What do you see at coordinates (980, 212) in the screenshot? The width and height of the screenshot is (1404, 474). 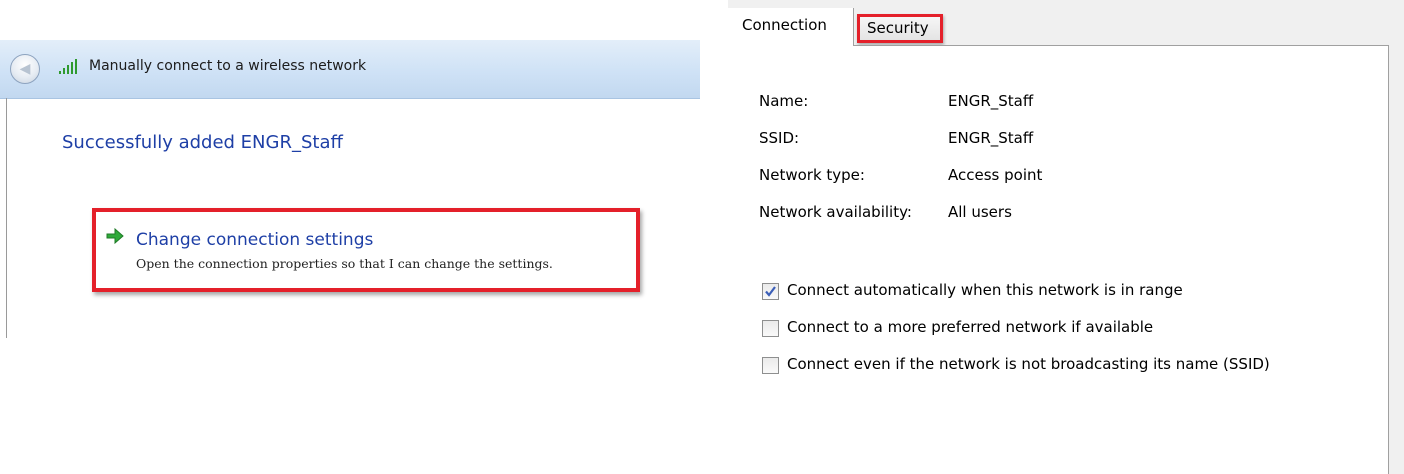 I see `info-value: All users` at bounding box center [980, 212].